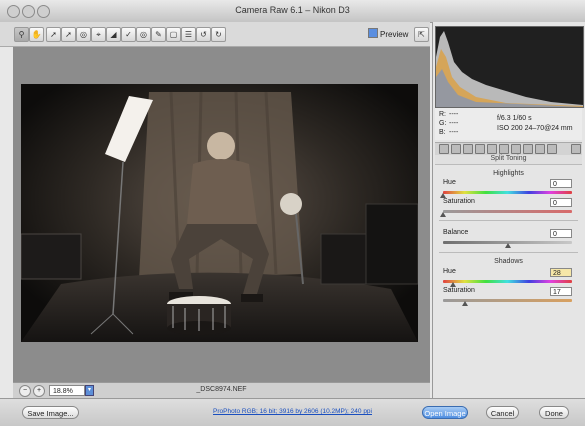 This screenshot has width=585, height=426. I want to click on status-bar: − + 18.8% ▾ _DSC8974.NEF, so click(221, 390).